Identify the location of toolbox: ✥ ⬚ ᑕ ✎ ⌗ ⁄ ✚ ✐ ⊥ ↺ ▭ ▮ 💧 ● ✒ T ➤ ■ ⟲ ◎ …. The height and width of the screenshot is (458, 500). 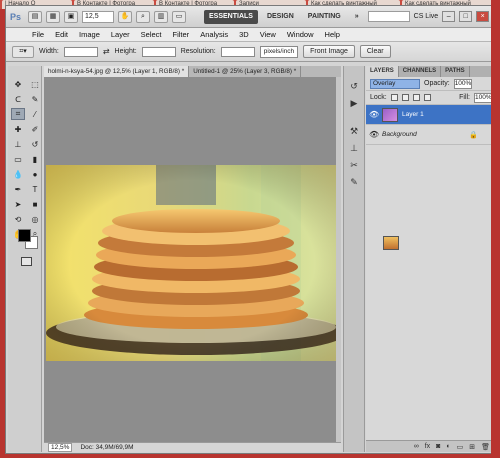
(25, 259).